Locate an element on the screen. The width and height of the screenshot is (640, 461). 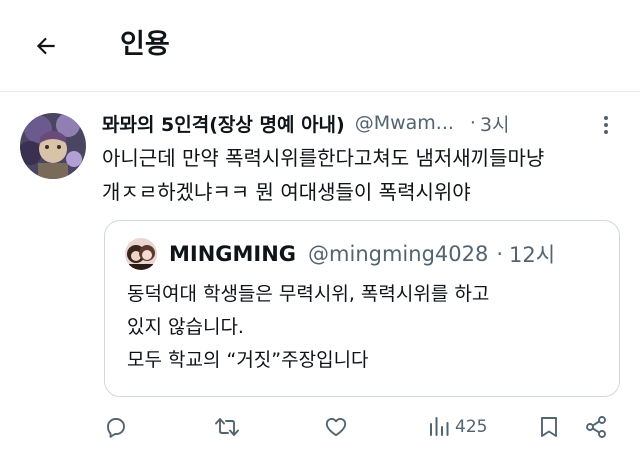
heart-icon is located at coordinates (336, 427).